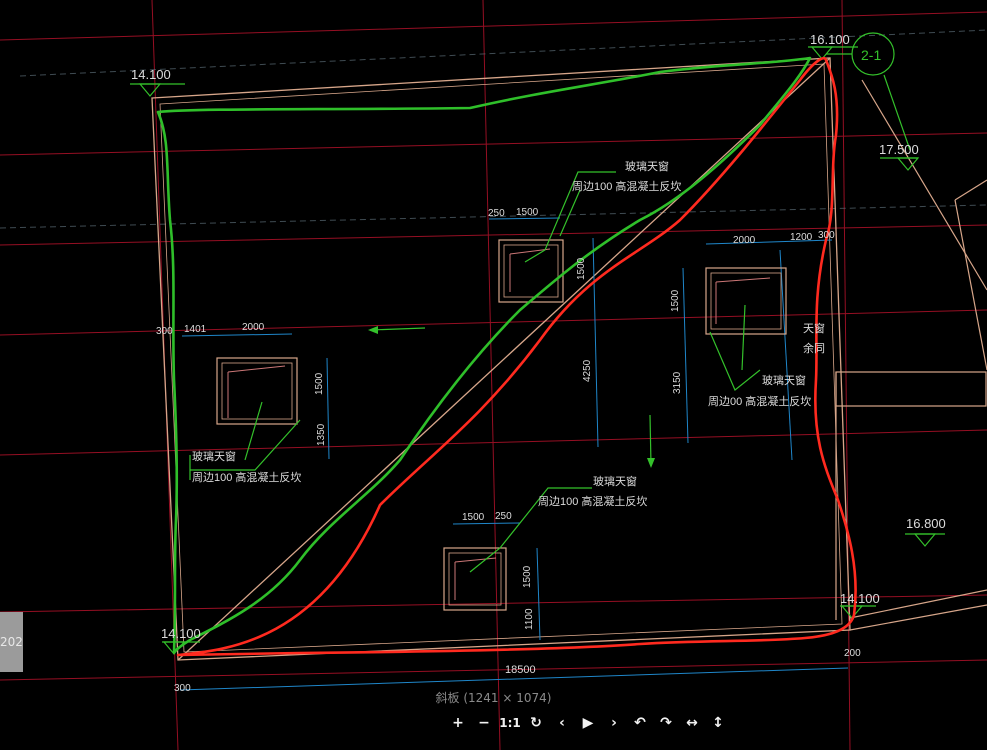  Describe the element at coordinates (759, 401) in the screenshot. I see `note-curb-right: 周边00 高混凝土反坎` at that location.